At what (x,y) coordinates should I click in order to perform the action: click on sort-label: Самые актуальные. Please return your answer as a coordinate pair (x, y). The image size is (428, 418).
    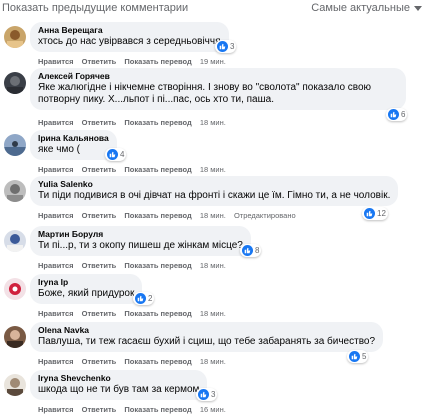
    Looking at the image, I should click on (360, 8).